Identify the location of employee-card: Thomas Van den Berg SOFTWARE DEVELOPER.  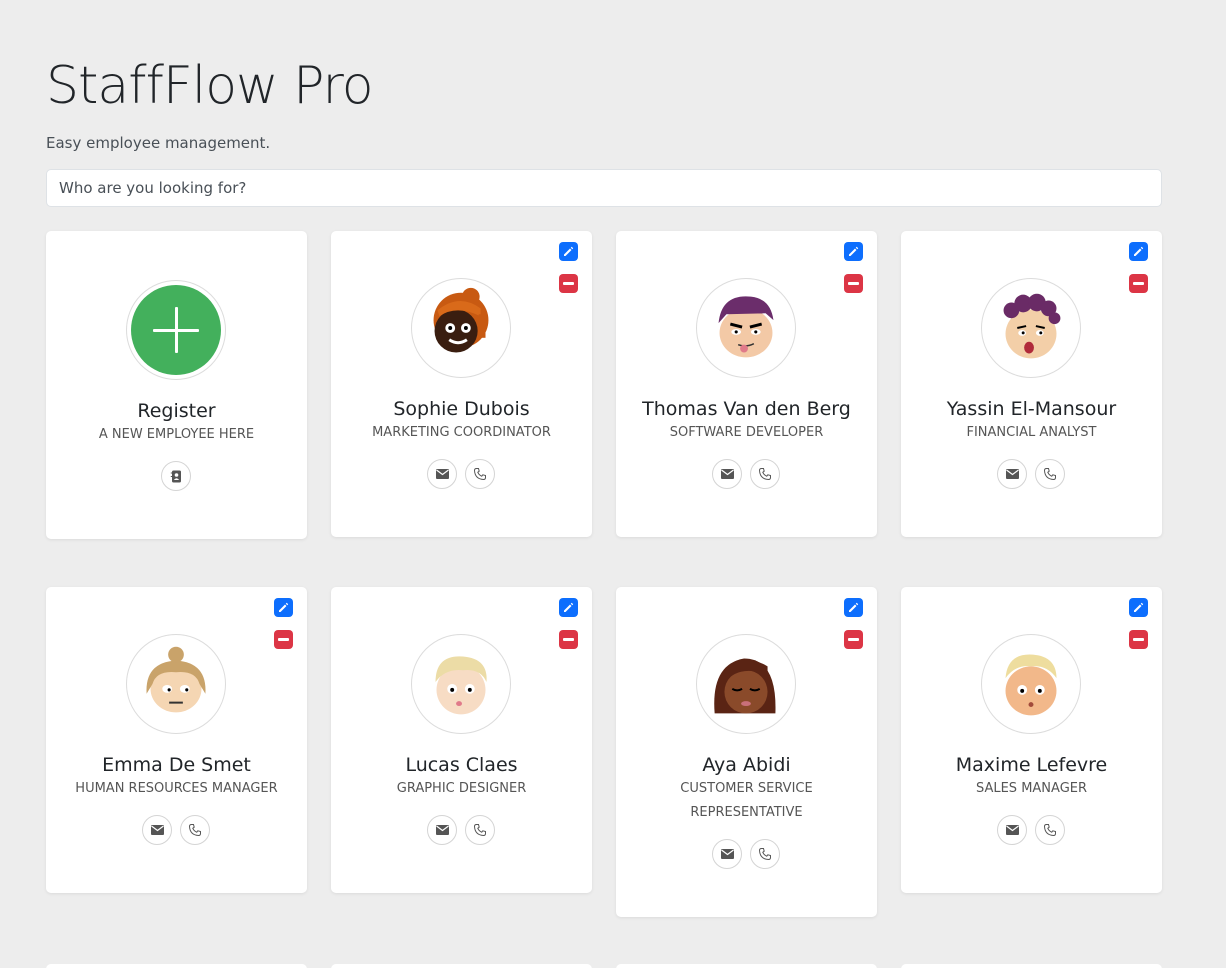
(746, 384).